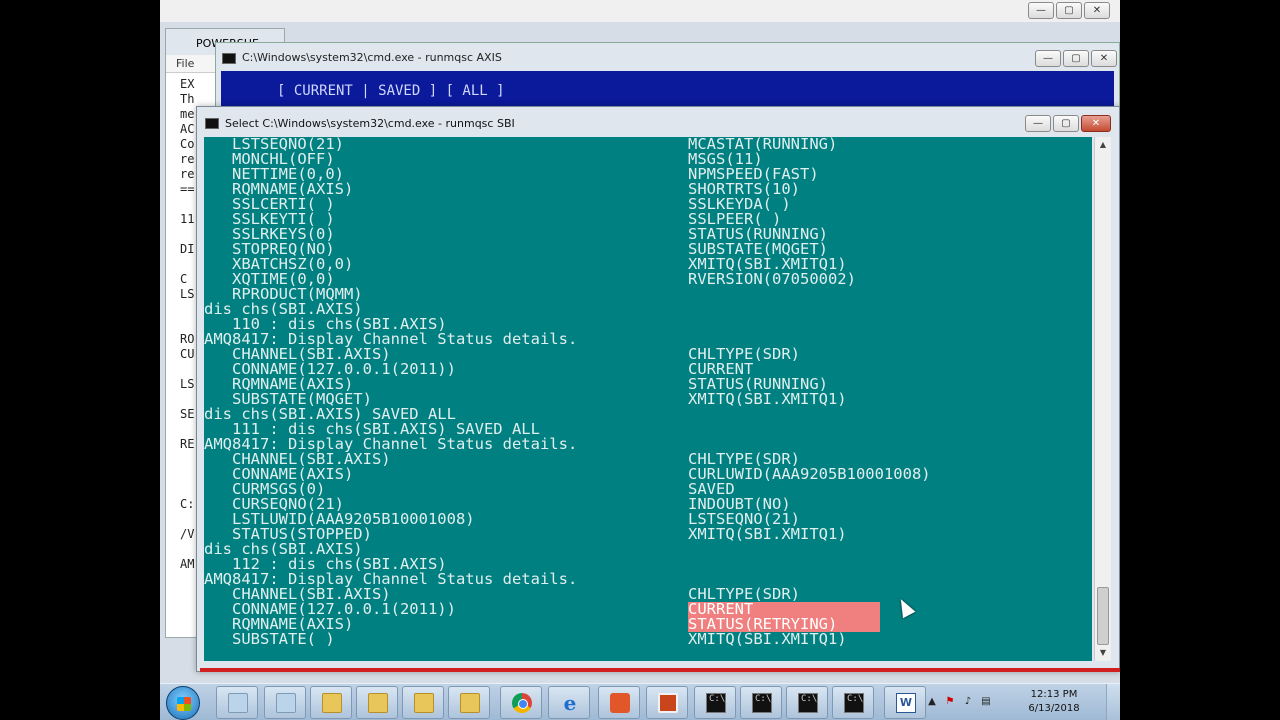 This screenshot has width=1280, height=720. I want to click on internet-explorer-icon: e, so click(570, 703).